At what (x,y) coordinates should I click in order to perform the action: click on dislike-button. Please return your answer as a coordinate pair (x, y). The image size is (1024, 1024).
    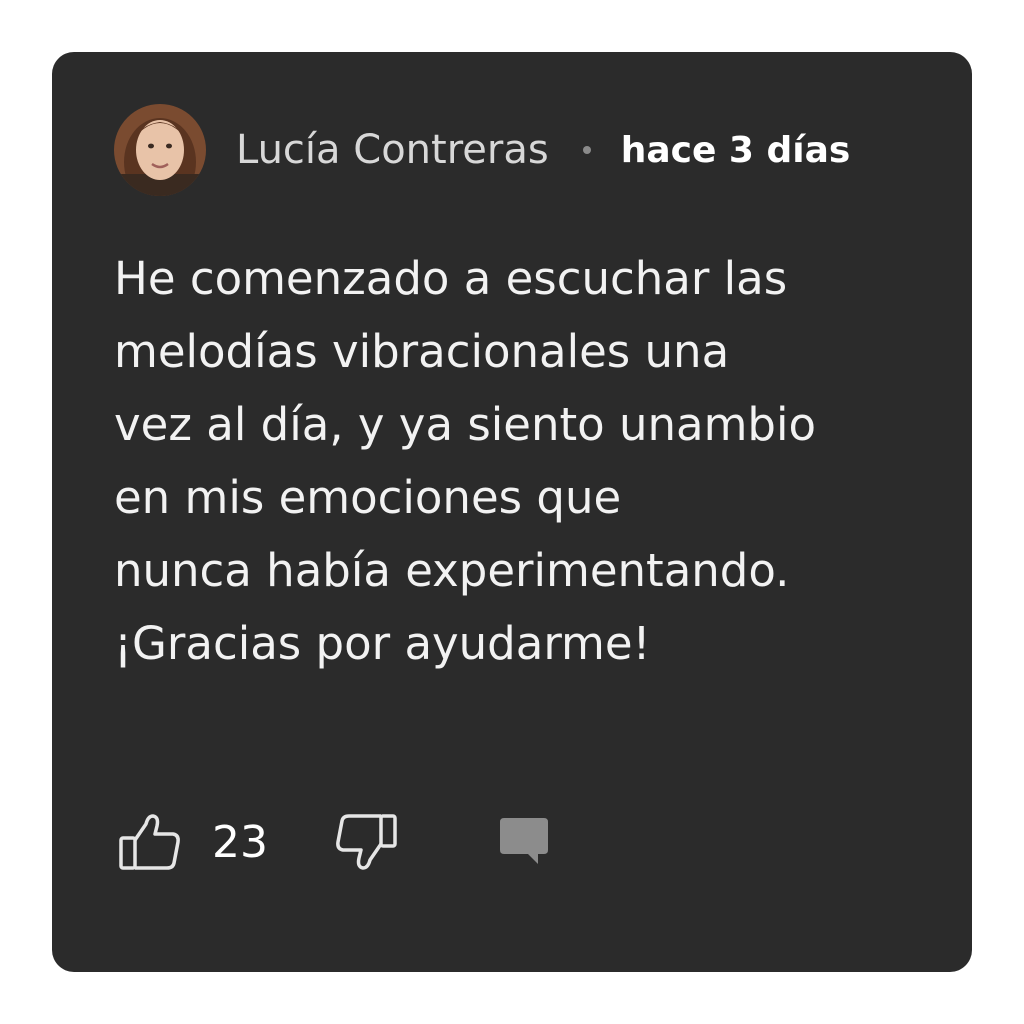
    Looking at the image, I should click on (366, 842).